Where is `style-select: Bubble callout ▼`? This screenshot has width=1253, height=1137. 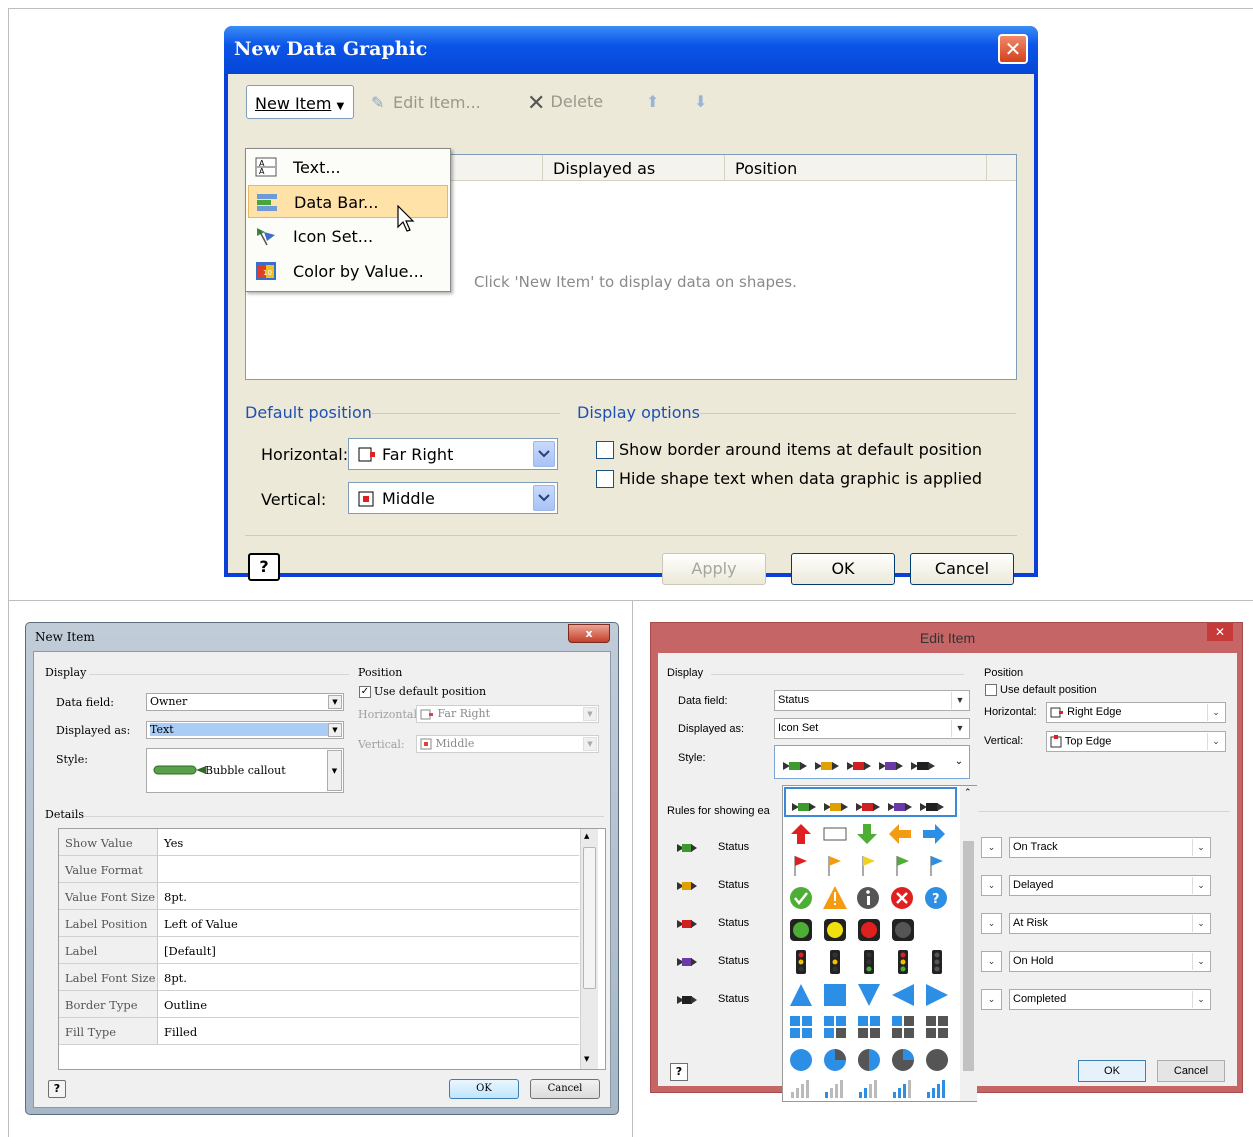 style-select: Bubble callout ▼ is located at coordinates (245, 770).